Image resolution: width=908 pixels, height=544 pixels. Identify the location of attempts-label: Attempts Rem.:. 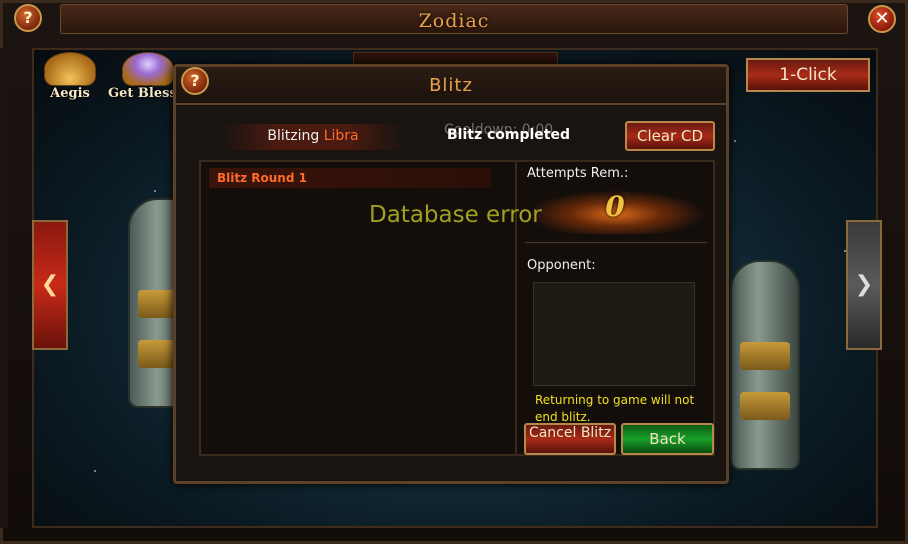
(578, 173).